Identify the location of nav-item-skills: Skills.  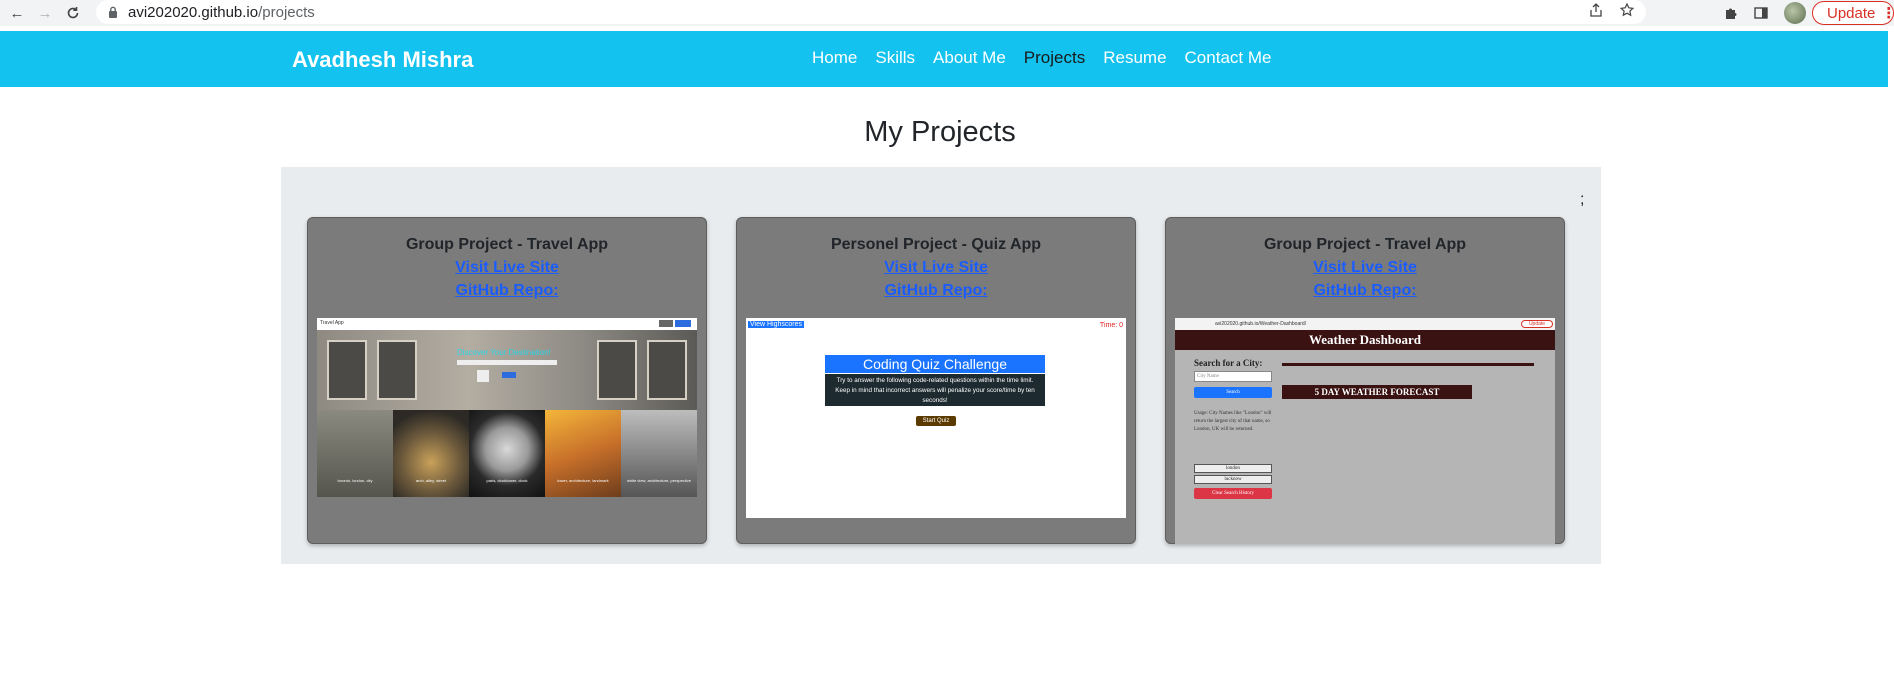
(895, 58).